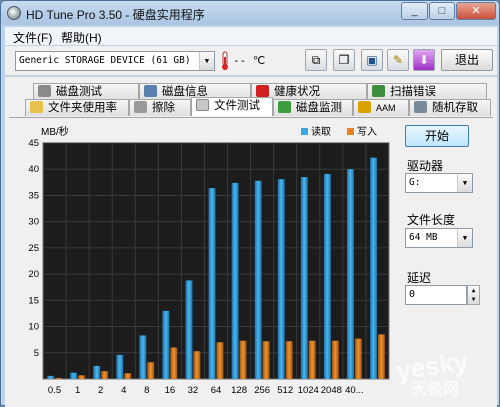 The image size is (500, 407). What do you see at coordinates (319, 108) in the screenshot?
I see `tab-label: 磁盘监测` at bounding box center [319, 108].